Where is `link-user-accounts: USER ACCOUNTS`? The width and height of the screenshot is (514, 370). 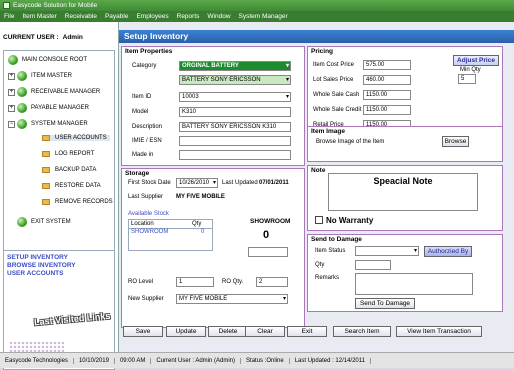 link-user-accounts: USER ACCOUNTS is located at coordinates (35, 273).